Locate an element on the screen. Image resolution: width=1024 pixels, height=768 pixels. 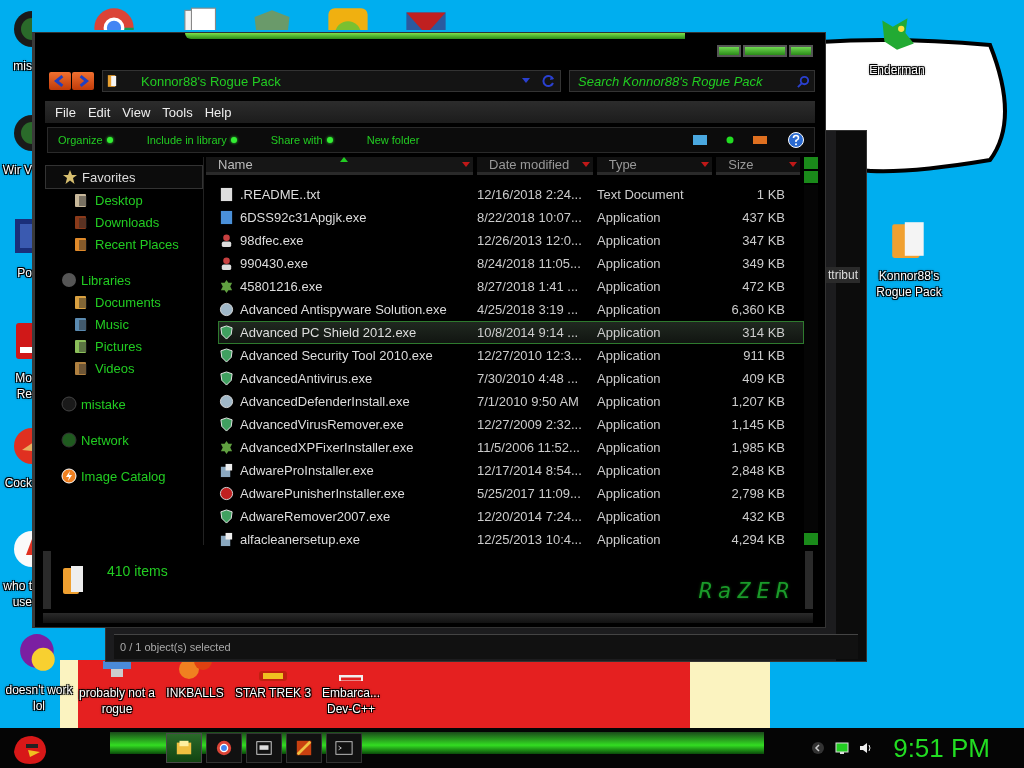
console-icon is located at coordinates (344, 748).